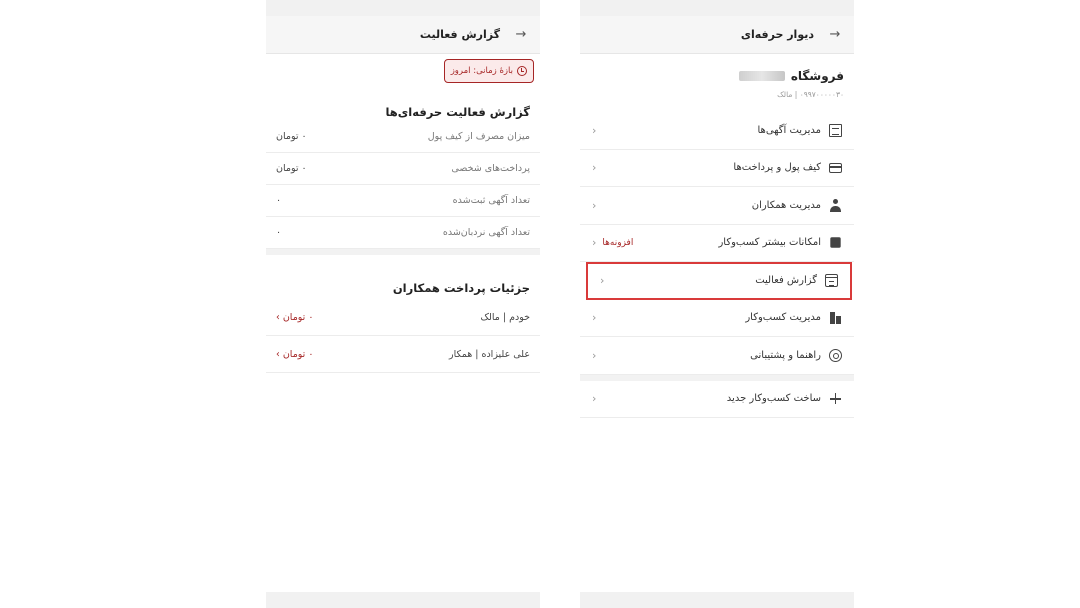  I want to click on document-icon, so click(835, 130).